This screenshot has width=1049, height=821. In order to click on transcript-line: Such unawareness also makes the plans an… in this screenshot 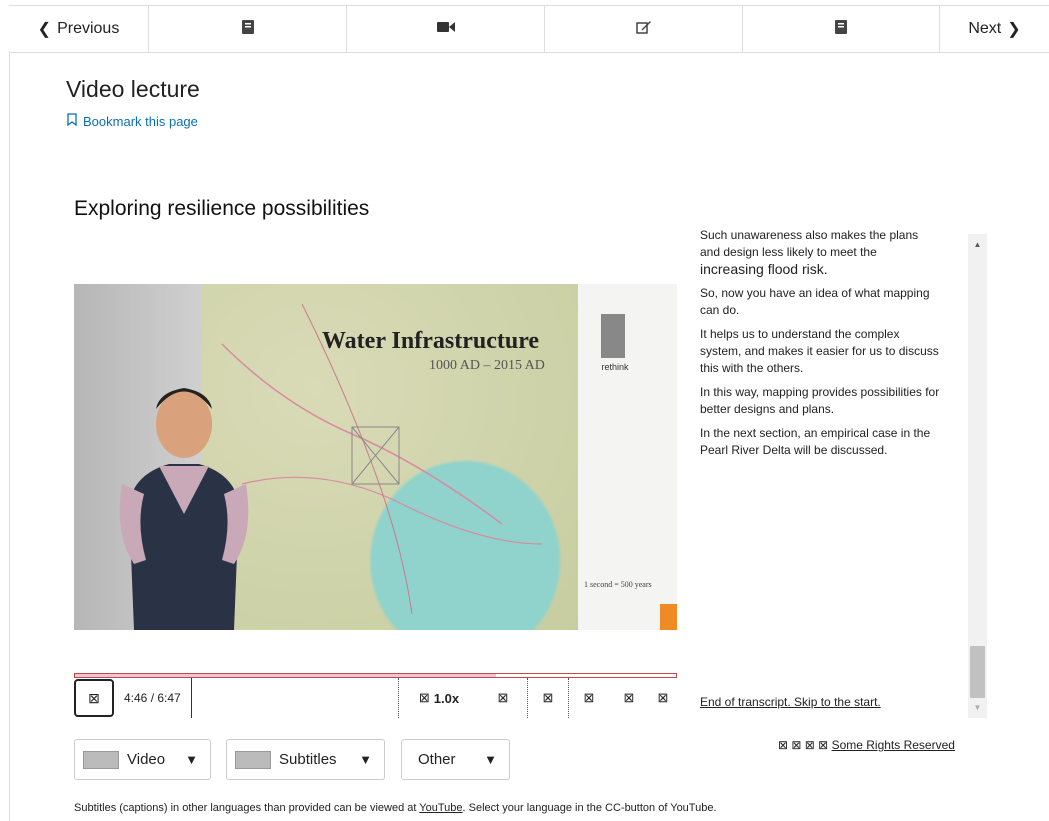, I will do `click(820, 245)`.